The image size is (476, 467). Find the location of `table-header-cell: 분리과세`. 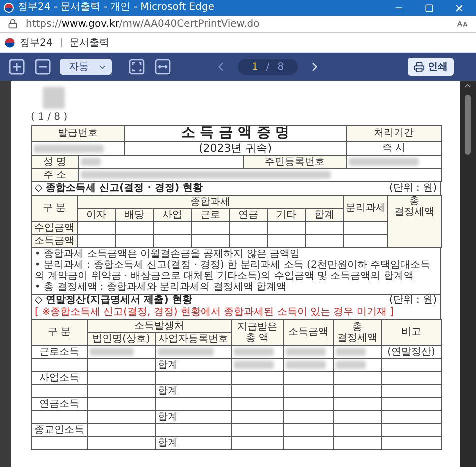

table-header-cell: 분리과세 is located at coordinates (366, 209).